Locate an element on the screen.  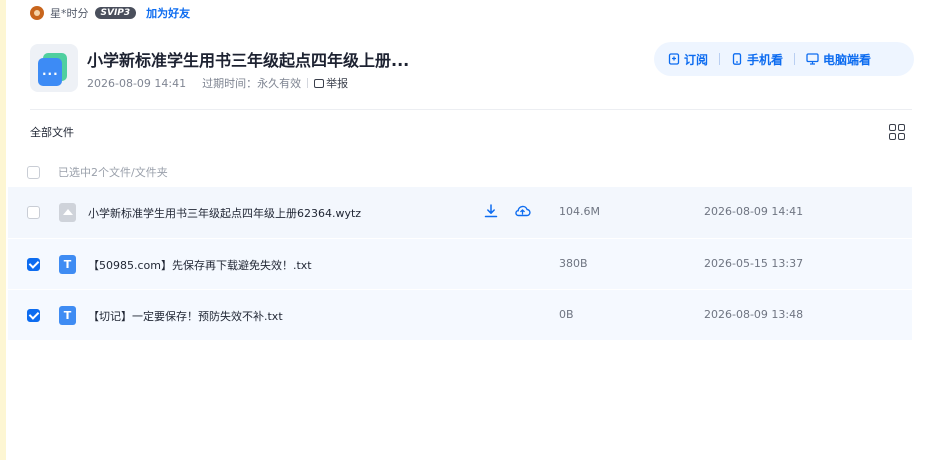
pc-view-button: 电脑端看 is located at coordinates (838, 59).